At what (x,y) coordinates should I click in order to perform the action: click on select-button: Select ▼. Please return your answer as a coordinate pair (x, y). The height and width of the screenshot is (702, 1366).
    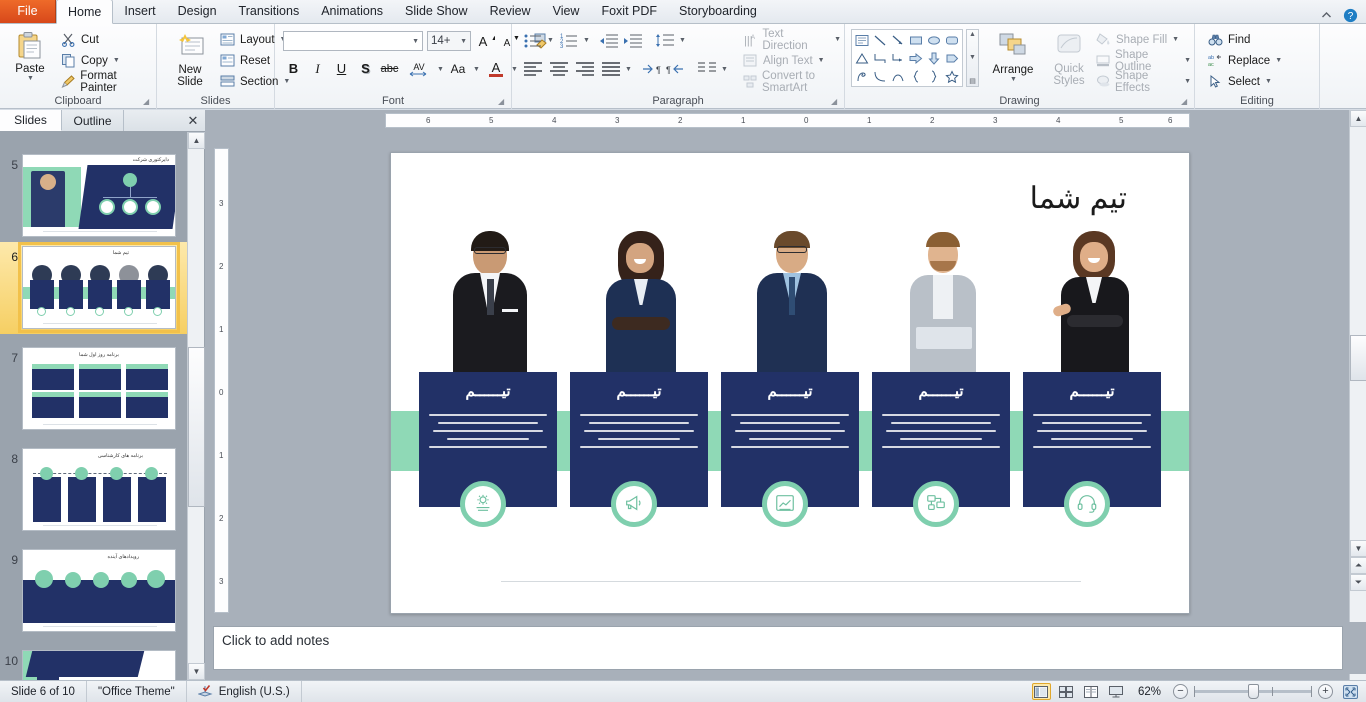
    Looking at the image, I should click on (1240, 81).